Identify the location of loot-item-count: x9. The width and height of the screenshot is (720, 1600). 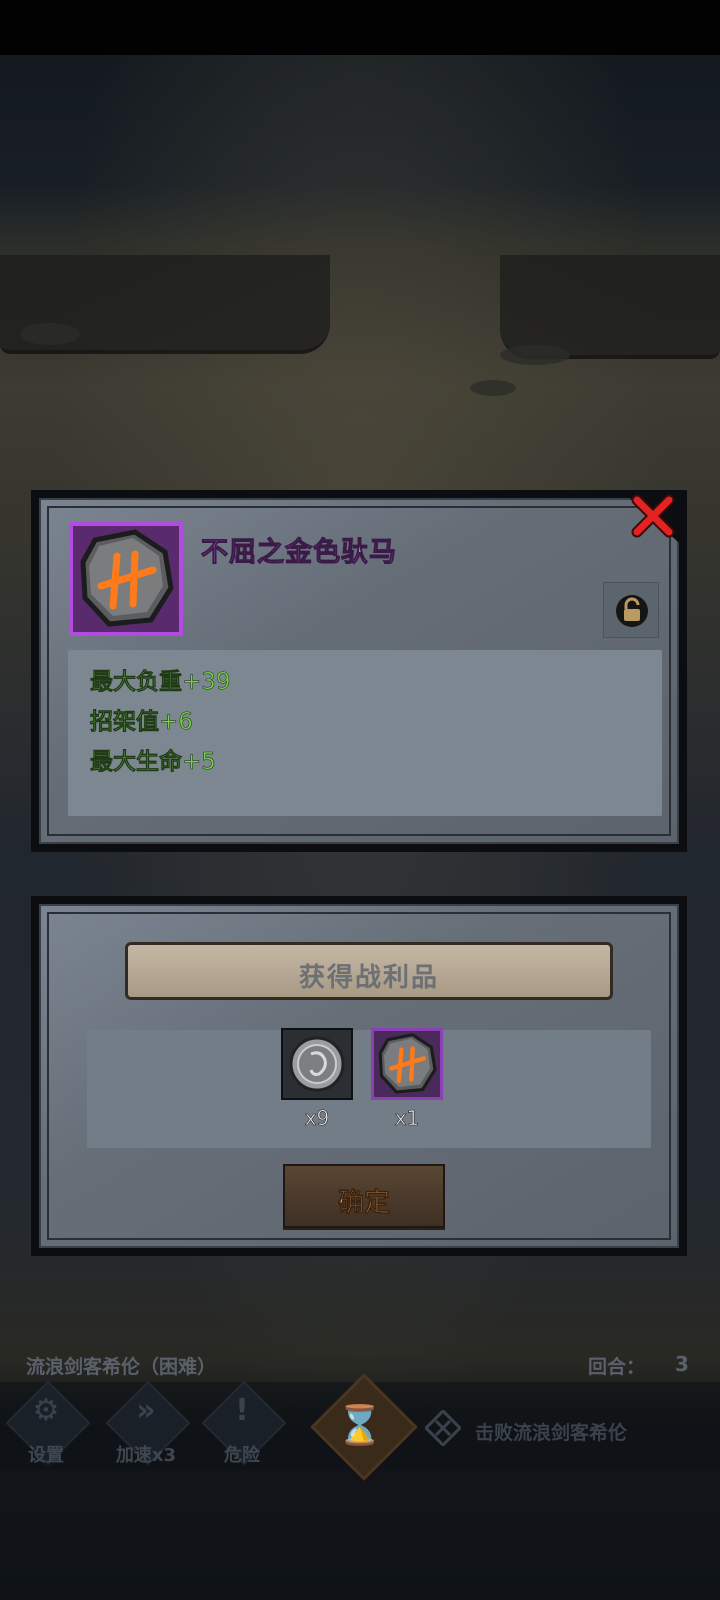
(317, 1118).